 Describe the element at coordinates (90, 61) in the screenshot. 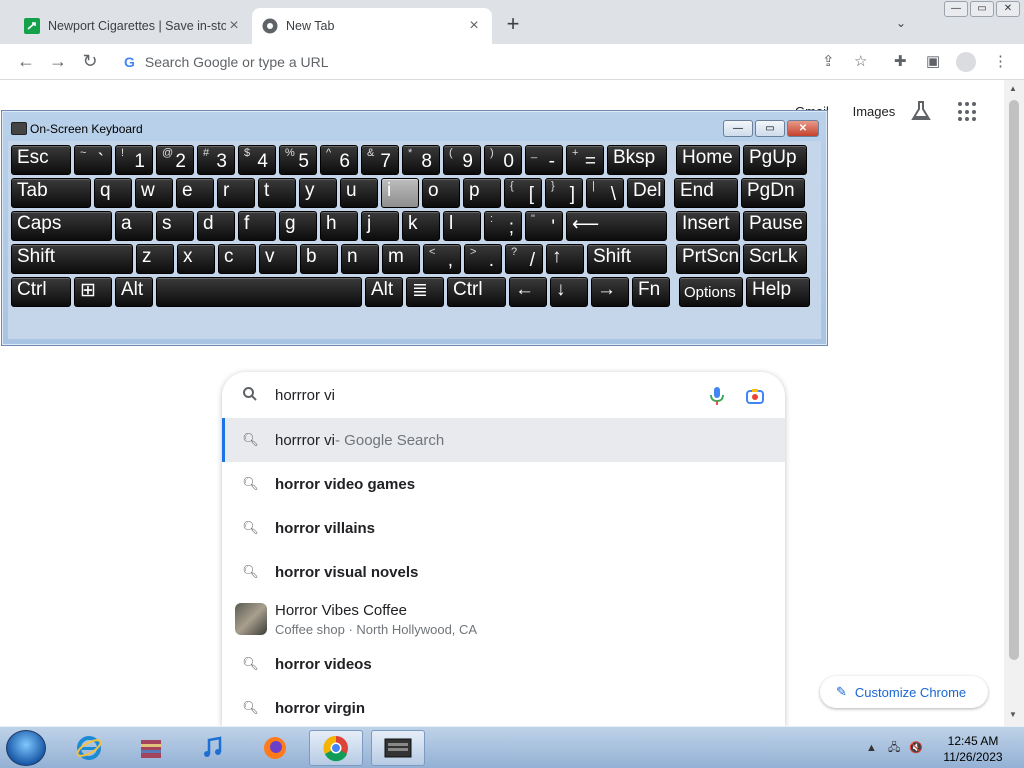

I see `reload-icon: ↻` at that location.